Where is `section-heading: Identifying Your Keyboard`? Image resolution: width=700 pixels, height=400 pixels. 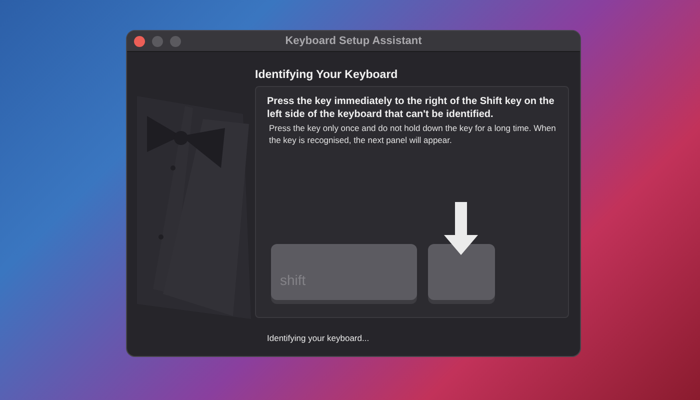
section-heading: Identifying Your Keyboard is located at coordinates (327, 76).